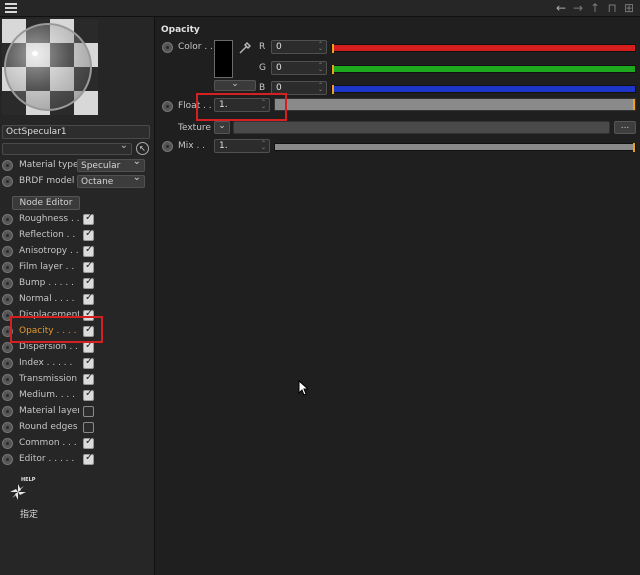 Image resolution: width=640 pixels, height=575 pixels. What do you see at coordinates (455, 104) in the screenshot?
I see `float-slider` at bounding box center [455, 104].